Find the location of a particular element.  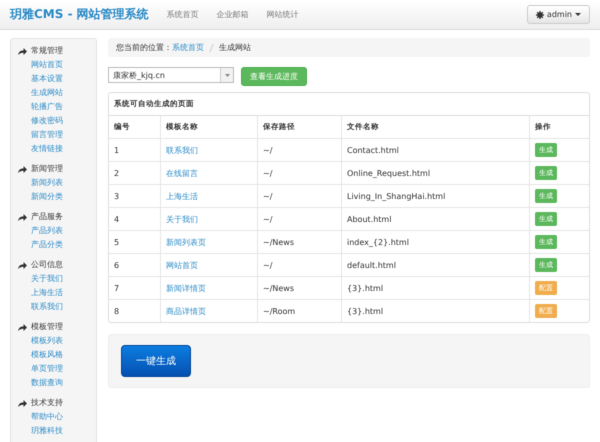

site-select: 康家桥_kjq.cn is located at coordinates (171, 75).